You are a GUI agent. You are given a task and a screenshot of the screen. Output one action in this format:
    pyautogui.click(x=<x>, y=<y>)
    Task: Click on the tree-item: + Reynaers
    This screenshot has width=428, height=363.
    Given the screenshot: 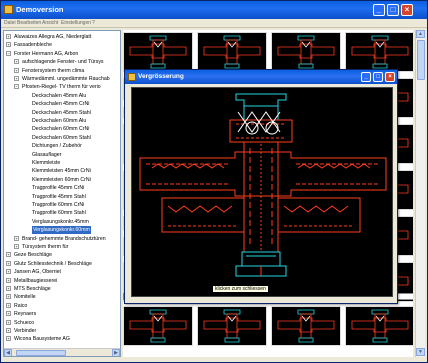 What is the action you would take?
    pyautogui.click(x=62, y=314)
    